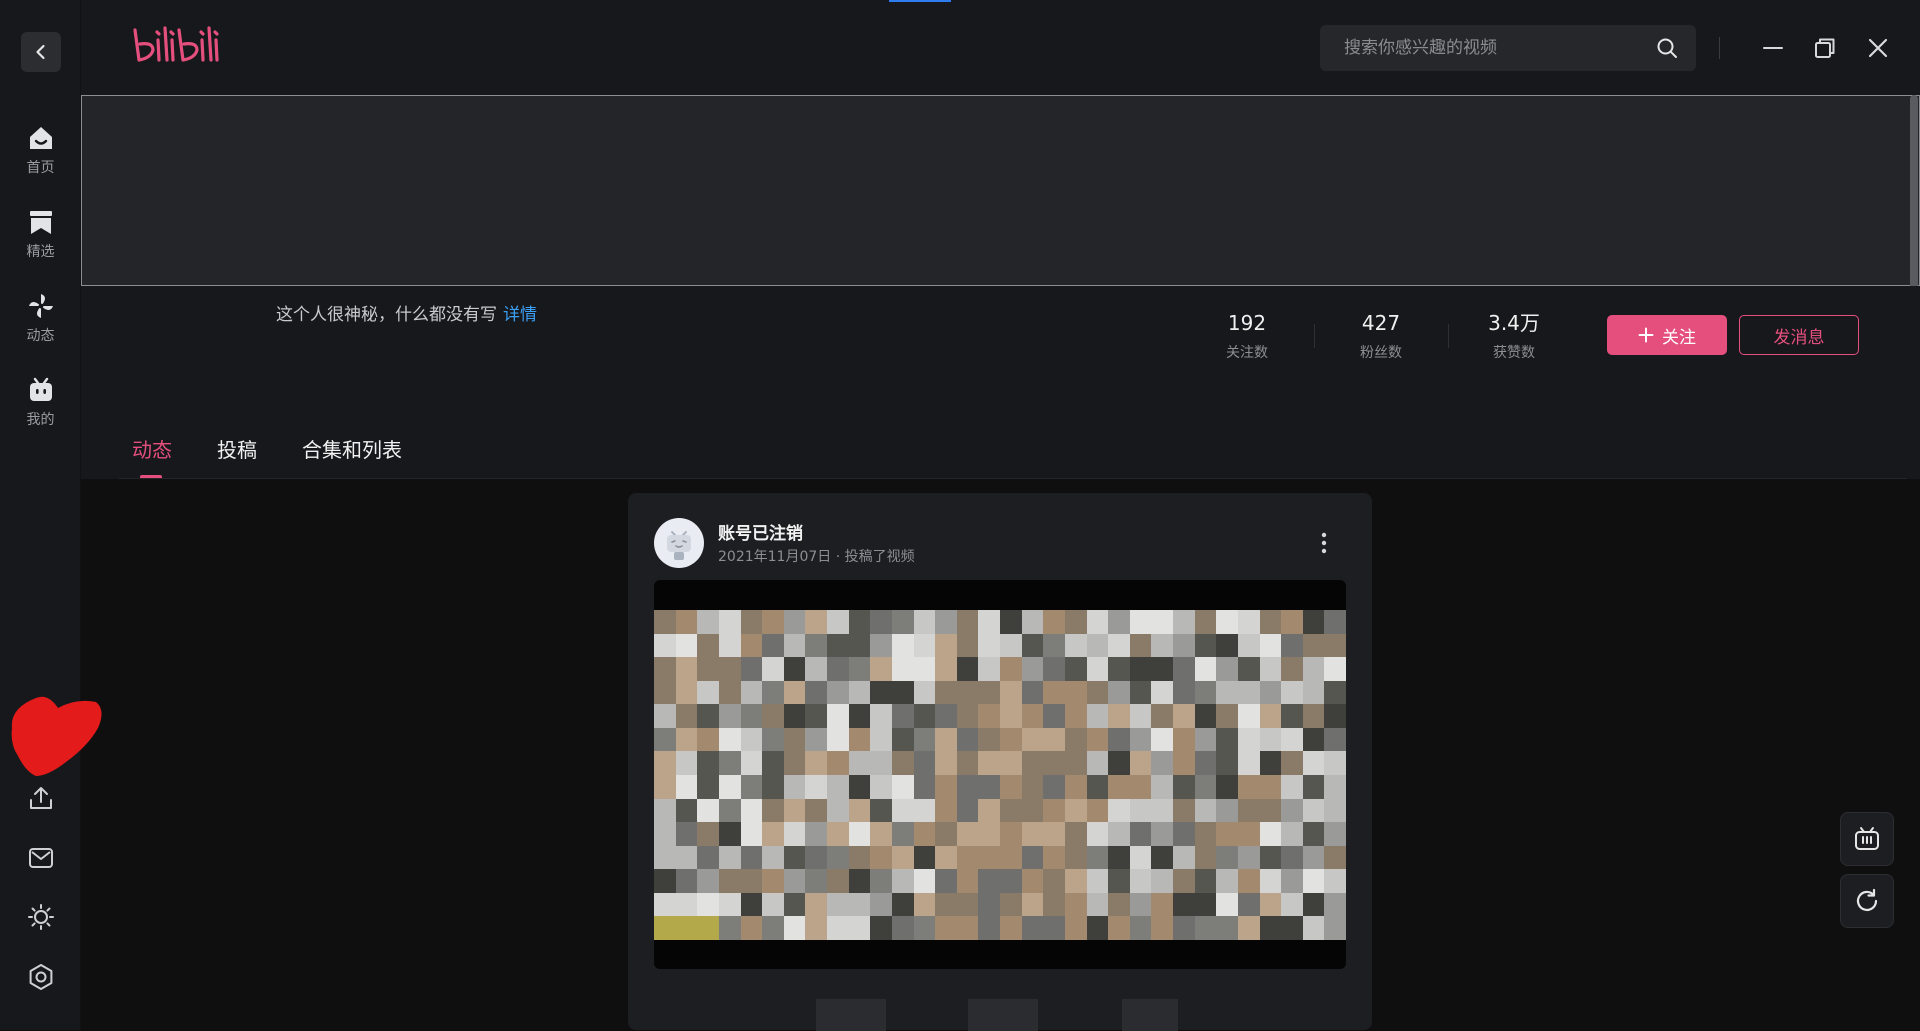 Image resolution: width=1920 pixels, height=1031 pixels. I want to click on minimize-button, so click(1773, 48).